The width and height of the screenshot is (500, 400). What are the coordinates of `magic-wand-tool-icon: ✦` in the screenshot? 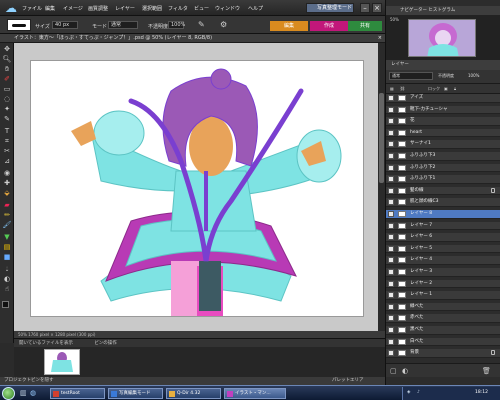 It's located at (7, 109).